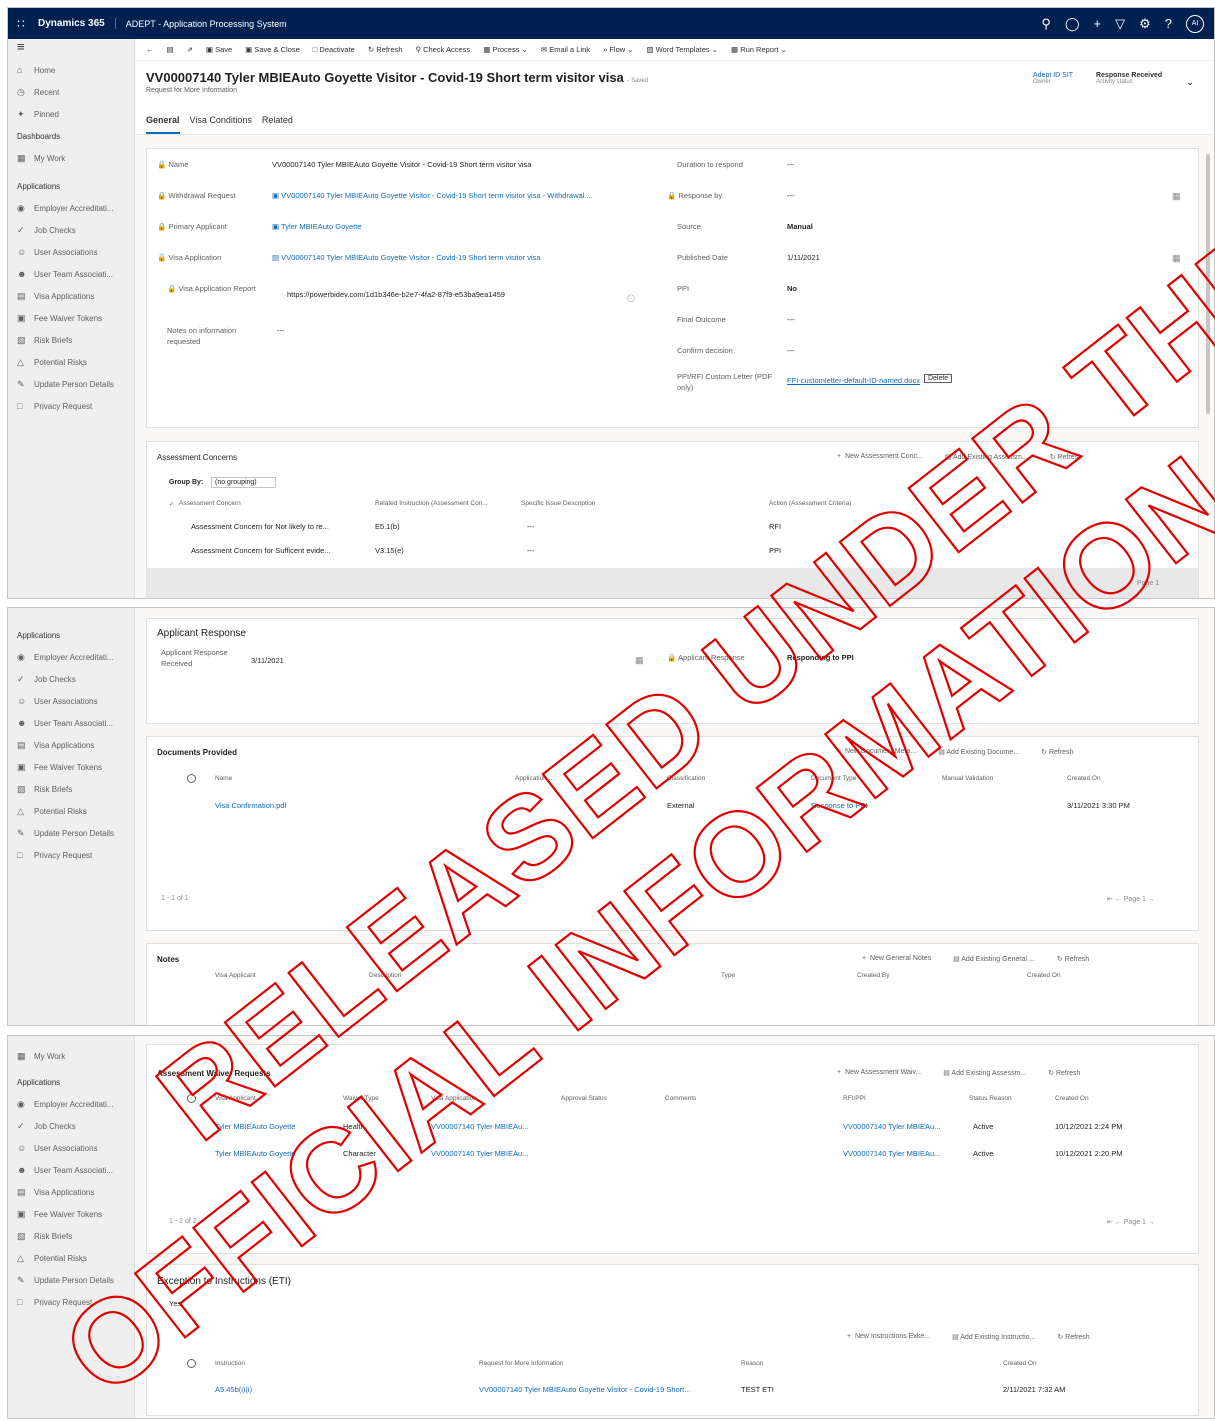  I want to click on published-date-field: Published Date 1/11/2021, so click(748, 262).